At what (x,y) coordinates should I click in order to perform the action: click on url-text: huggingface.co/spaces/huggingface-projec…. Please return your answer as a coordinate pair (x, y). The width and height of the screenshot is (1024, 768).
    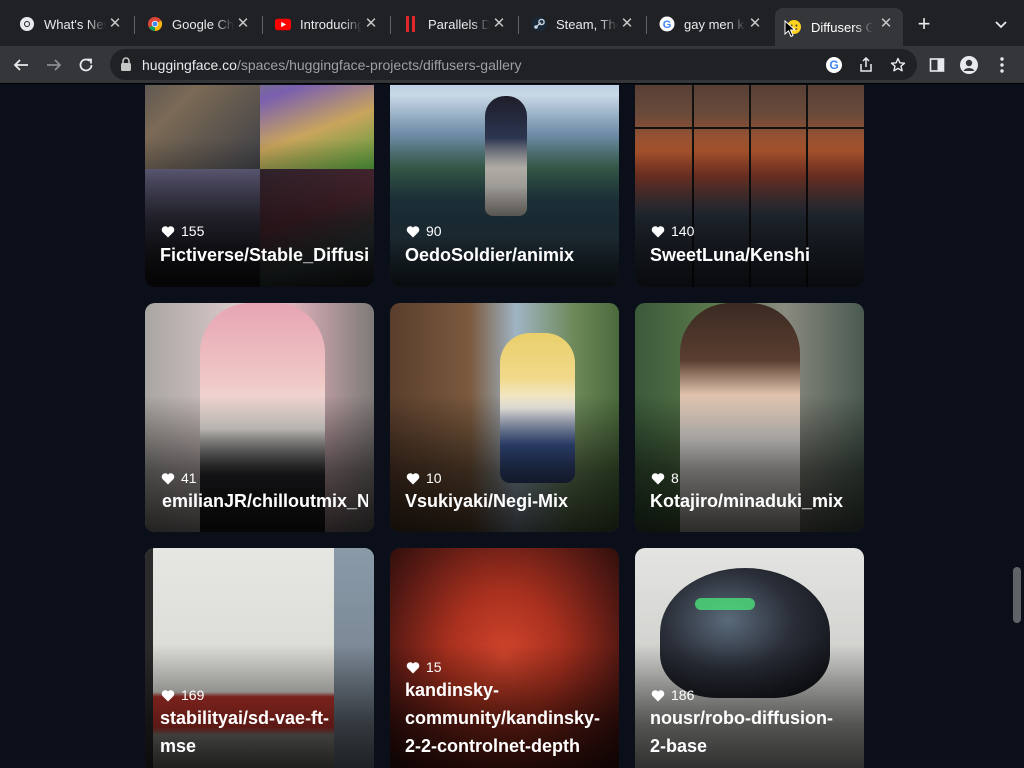
    Looking at the image, I should click on (332, 65).